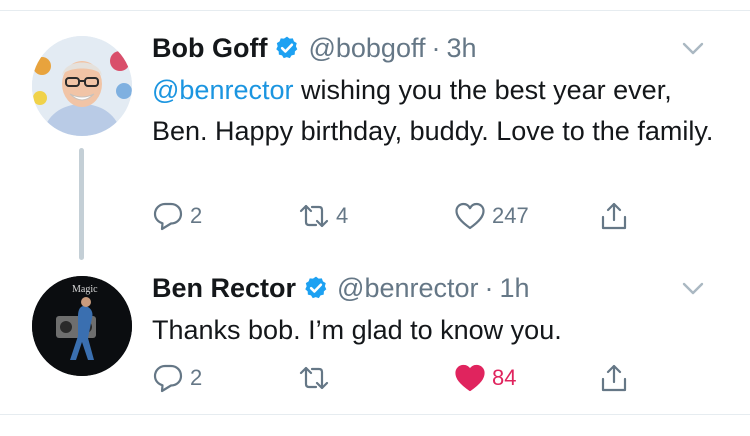  I want to click on like-button: 247, so click(491, 216).